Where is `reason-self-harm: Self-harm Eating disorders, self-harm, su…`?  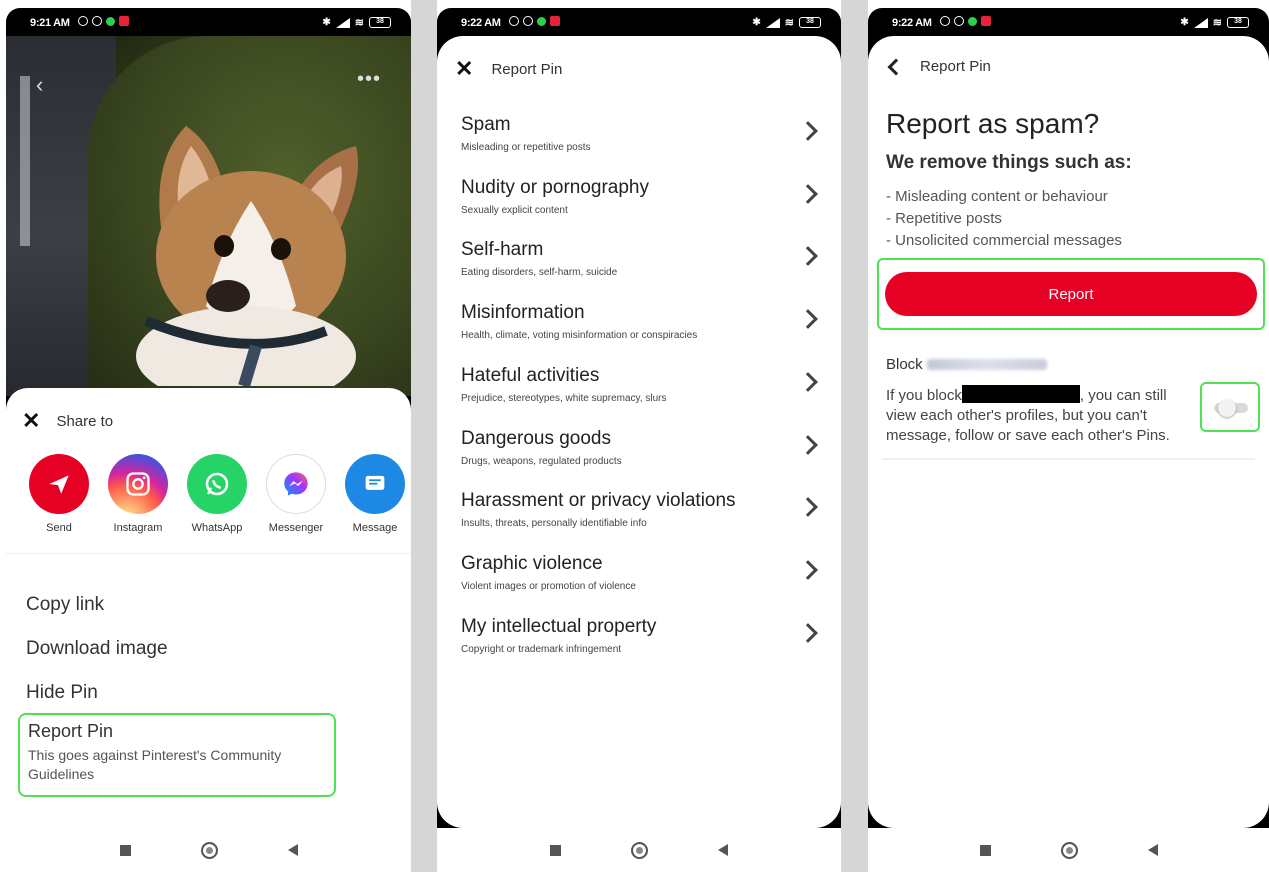 reason-self-harm: Self-harm Eating disorders, self-harm, su… is located at coordinates (641, 269).